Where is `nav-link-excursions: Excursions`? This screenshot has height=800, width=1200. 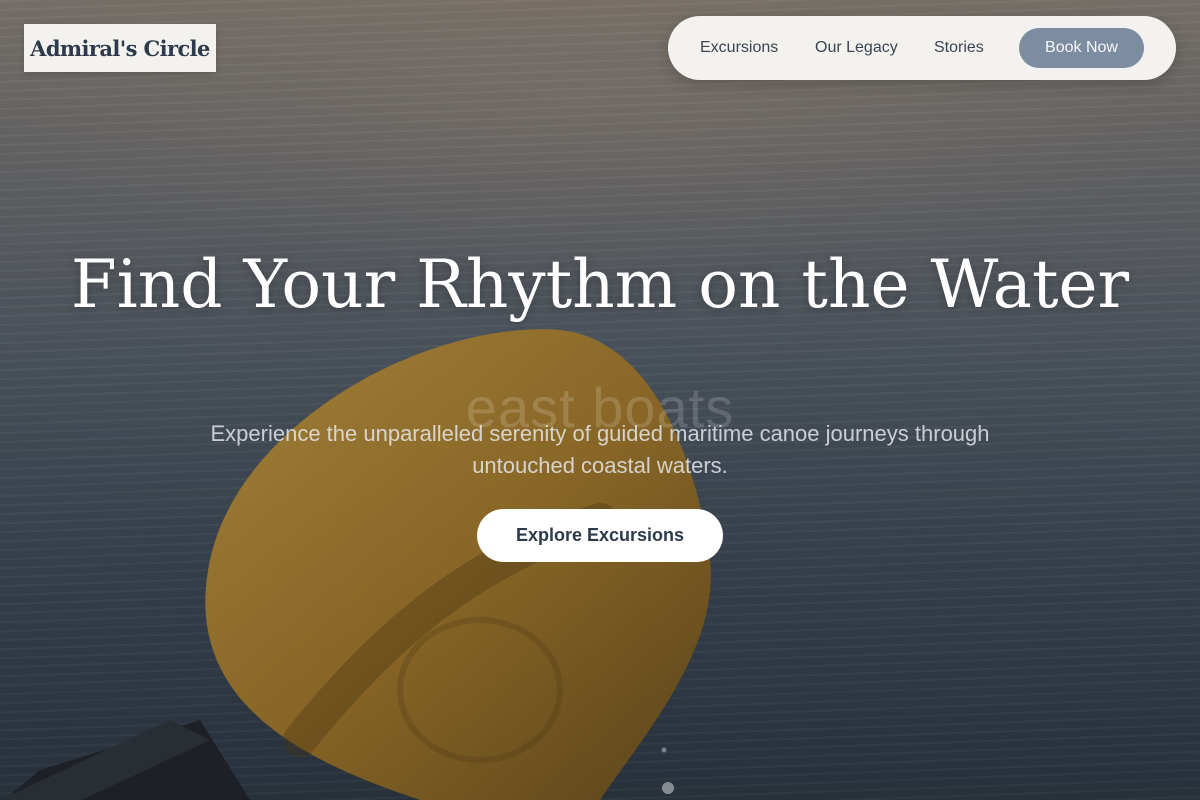 nav-link-excursions: Excursions is located at coordinates (739, 48).